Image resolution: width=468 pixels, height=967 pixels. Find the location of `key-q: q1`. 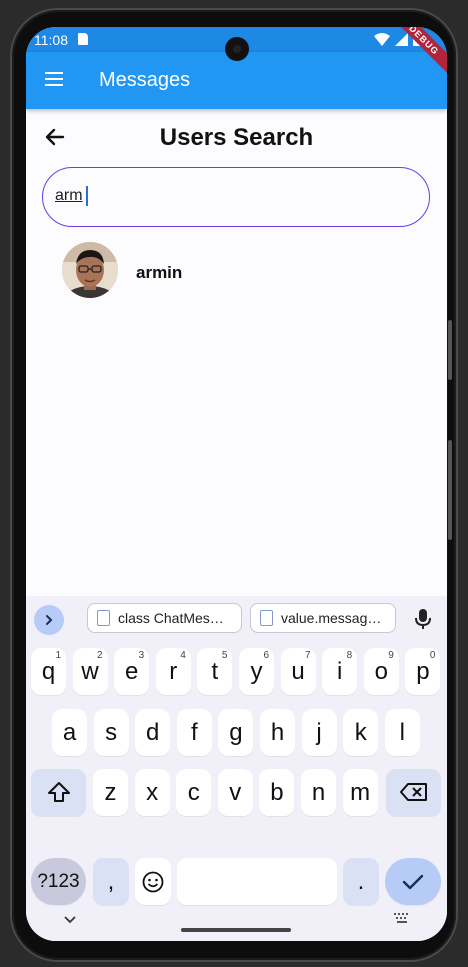

key-q: q1 is located at coordinates (48, 671).